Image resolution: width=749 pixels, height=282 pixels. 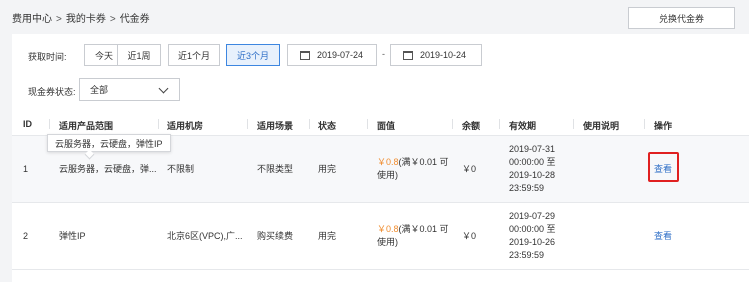 What do you see at coordinates (26, 236) in the screenshot?
I see `row-id: 2` at bounding box center [26, 236].